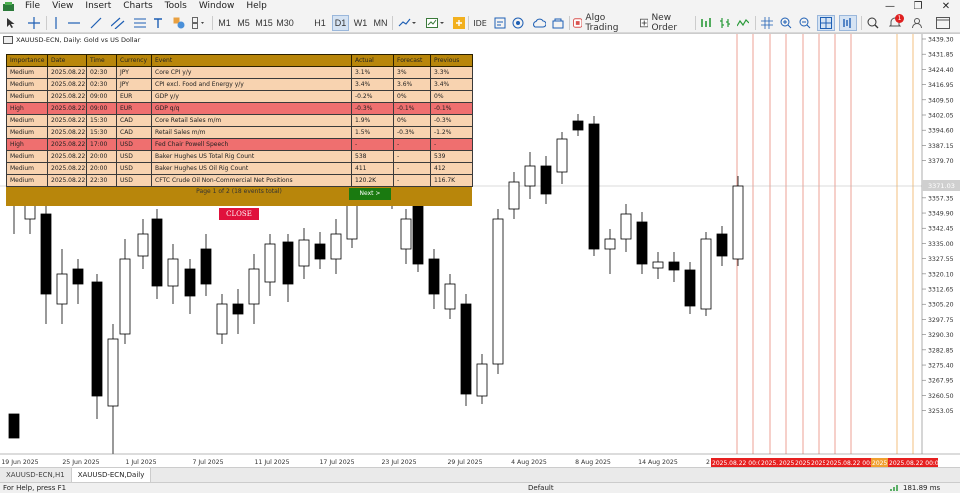 Image resolution: width=960 pixels, height=493 pixels. Describe the element at coordinates (805, 23) in the screenshot. I see `zoom-out-icon` at that location.